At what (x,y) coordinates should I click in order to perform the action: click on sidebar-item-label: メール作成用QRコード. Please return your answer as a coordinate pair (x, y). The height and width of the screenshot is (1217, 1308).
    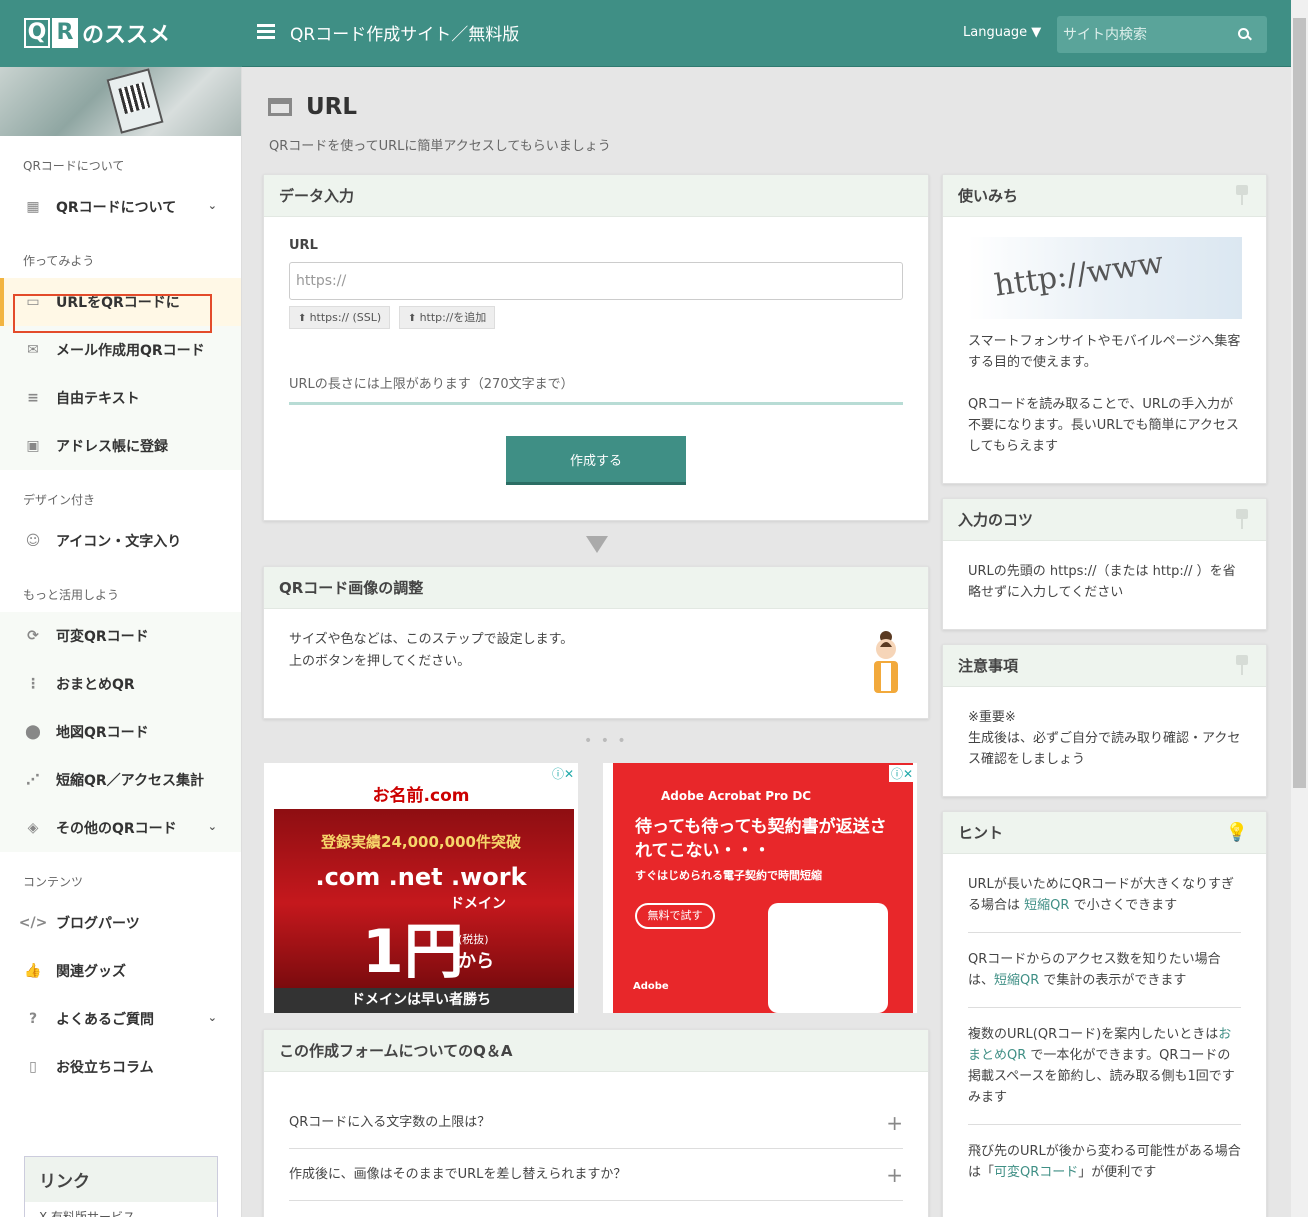
    Looking at the image, I should click on (130, 351).